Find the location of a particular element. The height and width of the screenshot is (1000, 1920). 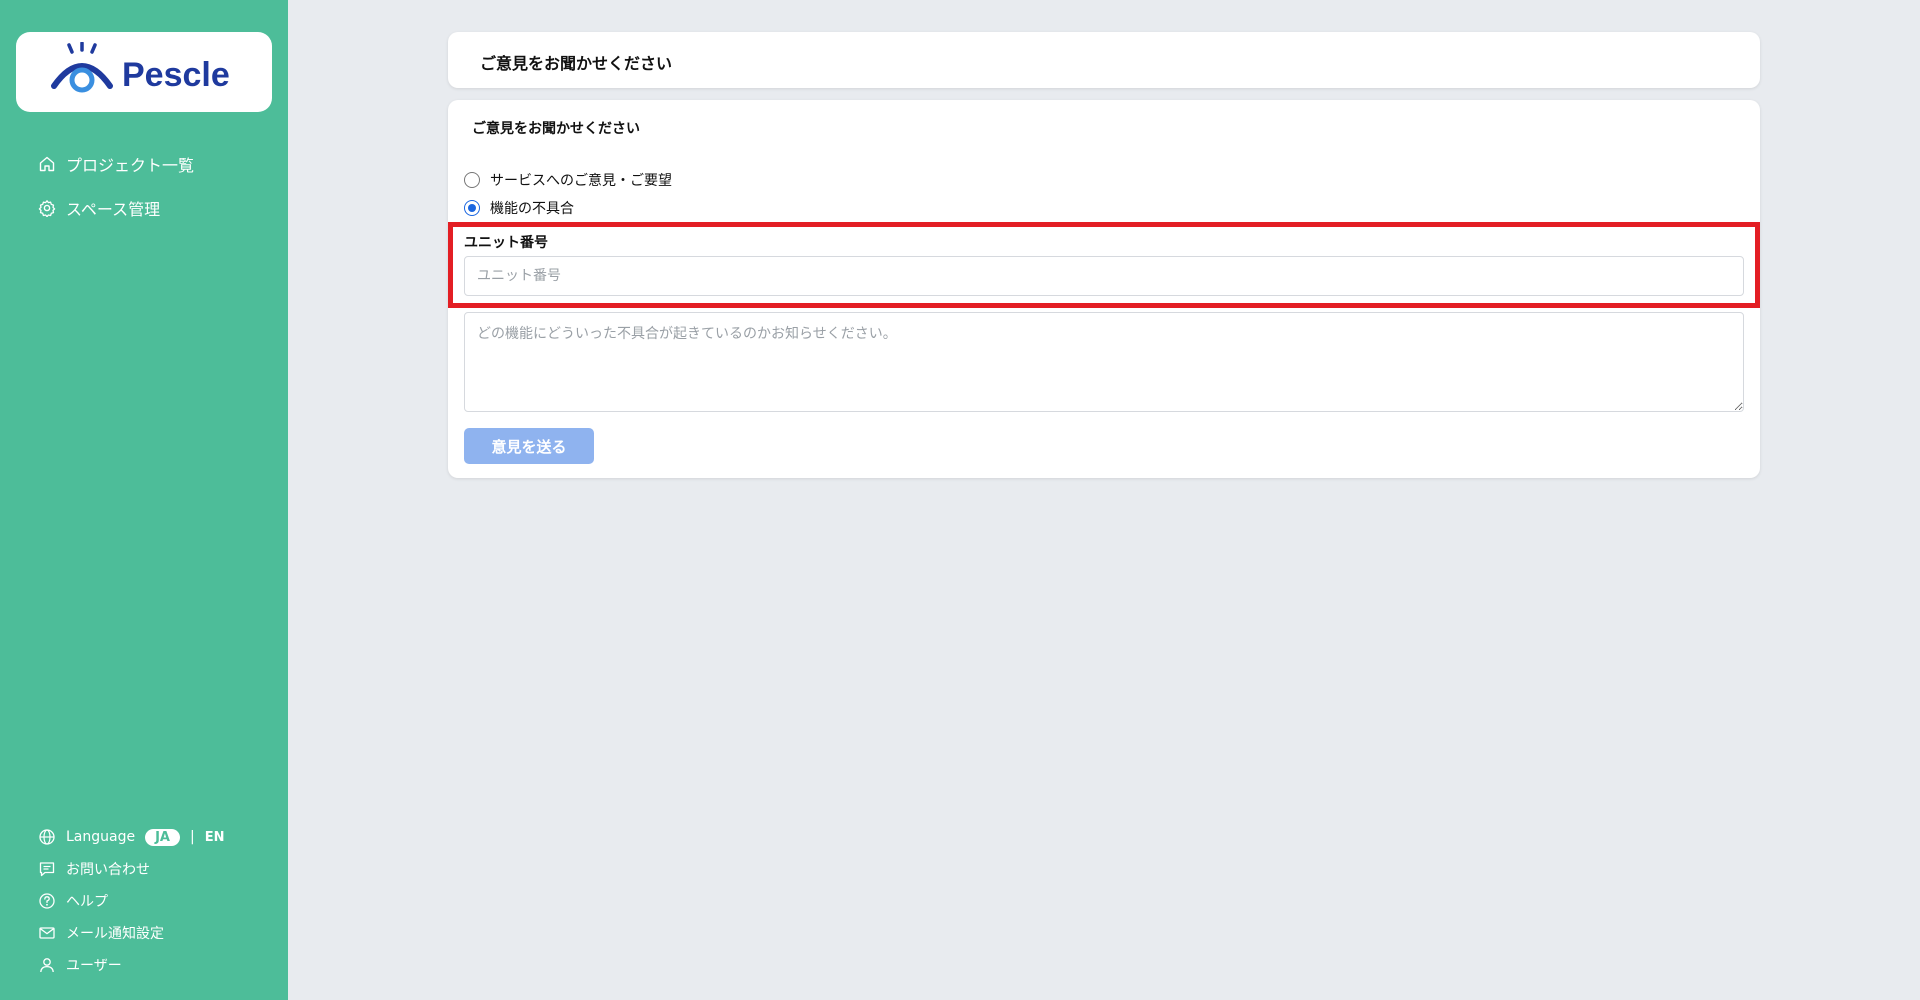

sidebar-item-user: ユーザー is located at coordinates (131, 965).